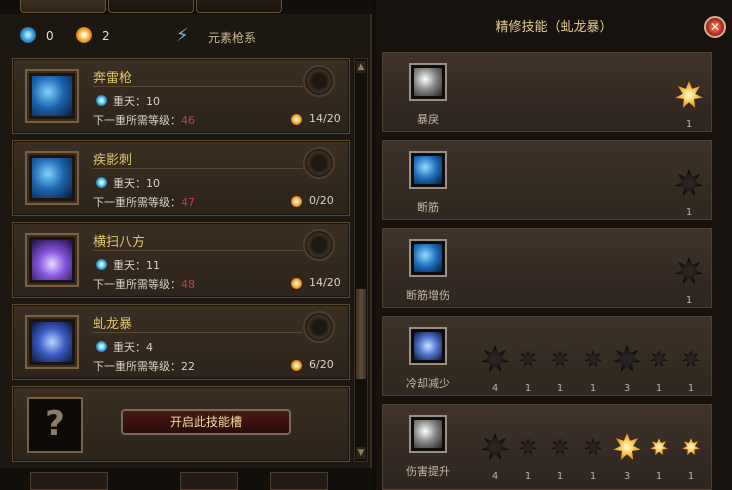  What do you see at coordinates (133, 347) in the screenshot?
I see `skill-rank: 重天：4` at bounding box center [133, 347].